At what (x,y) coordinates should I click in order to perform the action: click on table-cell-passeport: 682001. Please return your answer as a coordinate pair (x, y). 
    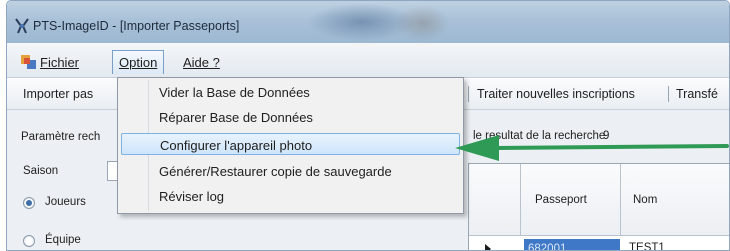
    Looking at the image, I should click on (572, 244).